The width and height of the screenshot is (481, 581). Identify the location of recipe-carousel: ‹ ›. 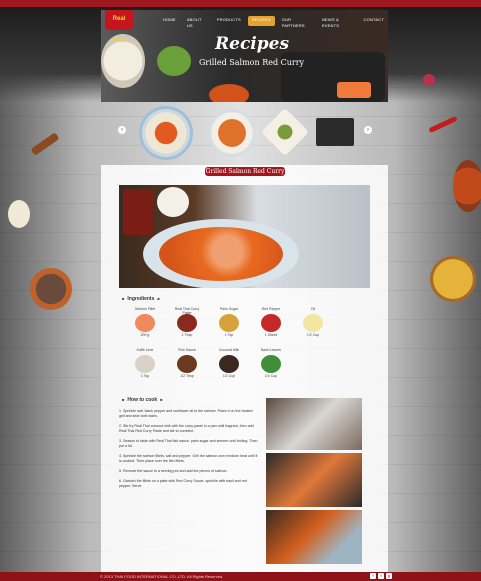
(246, 134).